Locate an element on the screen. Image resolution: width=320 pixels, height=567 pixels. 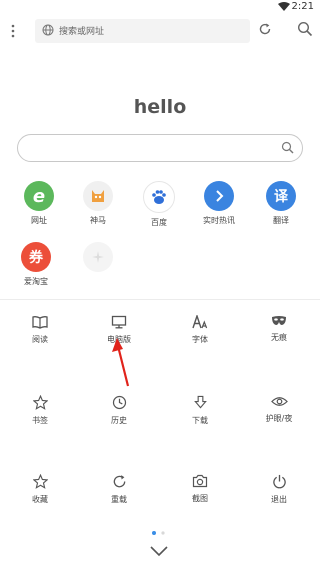
shortcut-wangzhi: e 网址 is located at coordinates (39, 203).